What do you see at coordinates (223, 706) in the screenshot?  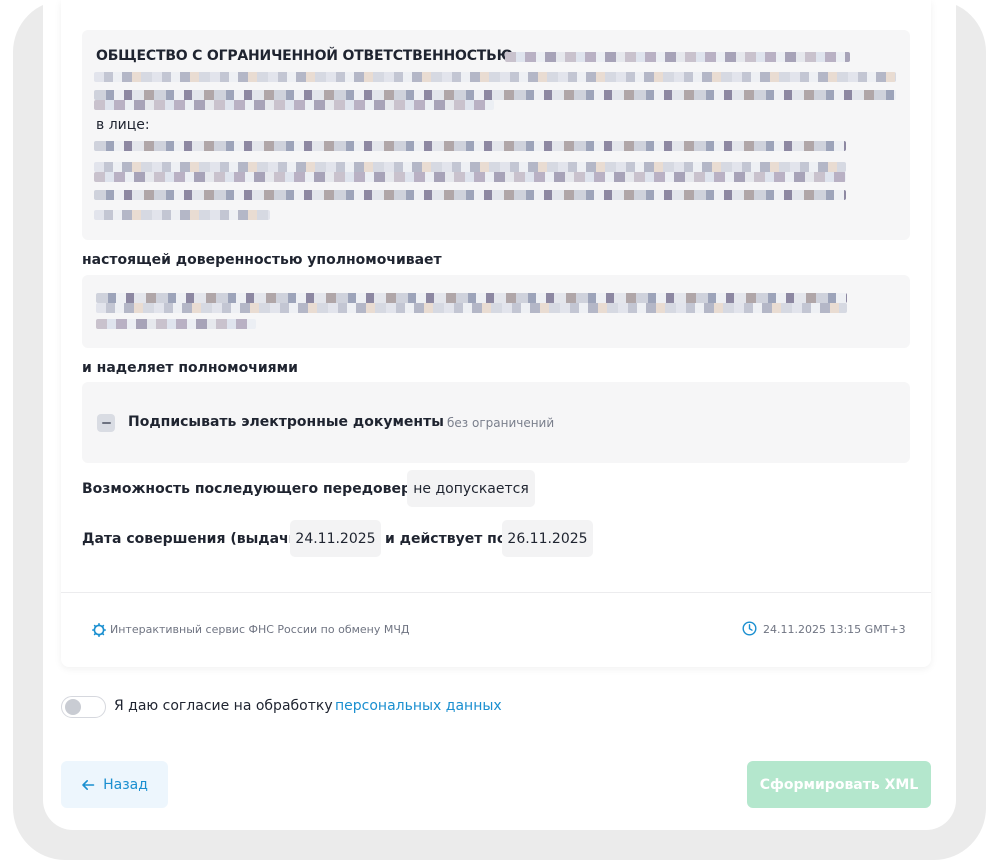 I see `consent-text: Я даю согласие на обработку` at bounding box center [223, 706].